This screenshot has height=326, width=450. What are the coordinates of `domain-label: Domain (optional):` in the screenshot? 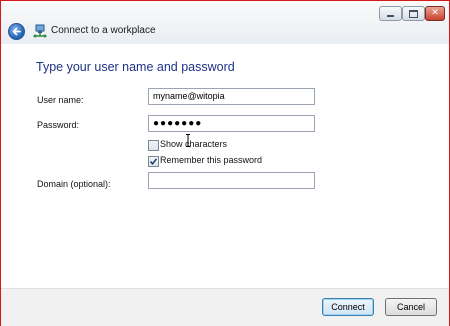 It's located at (74, 184).